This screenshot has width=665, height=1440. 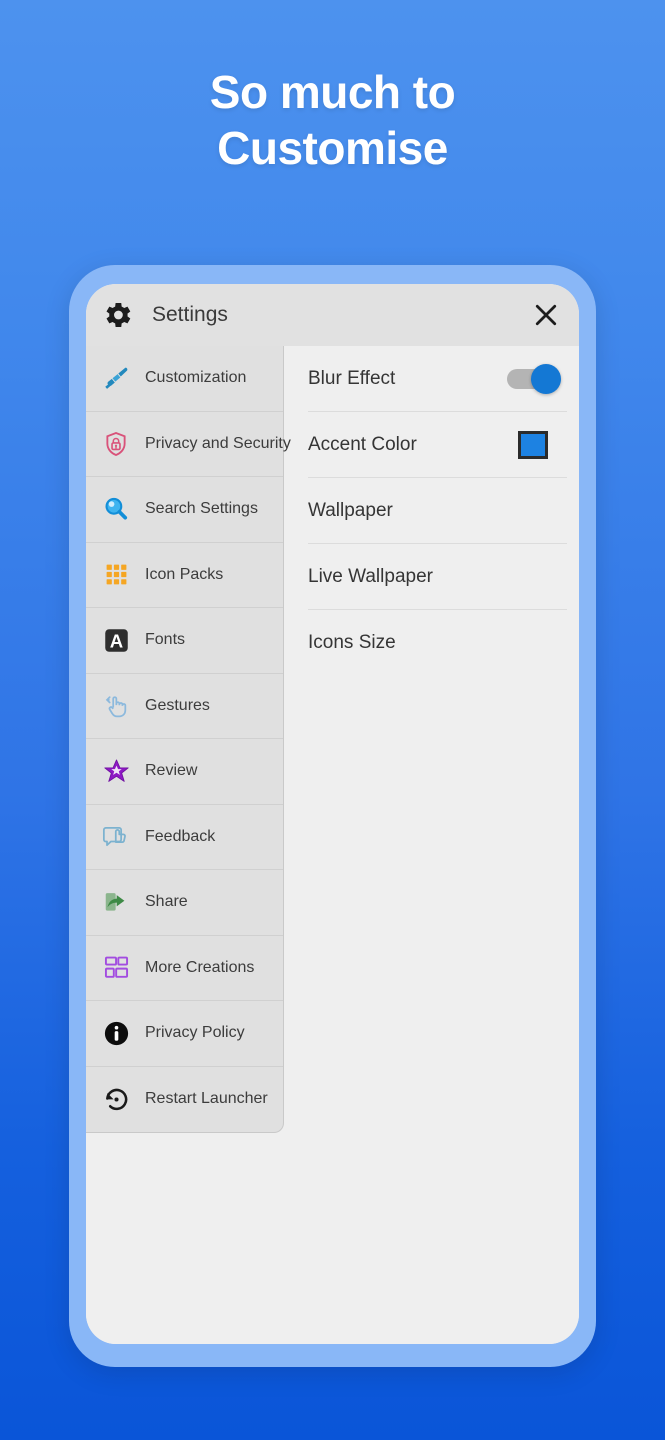 I want to click on page-title: So much to Customise, so click(x=332, y=120).